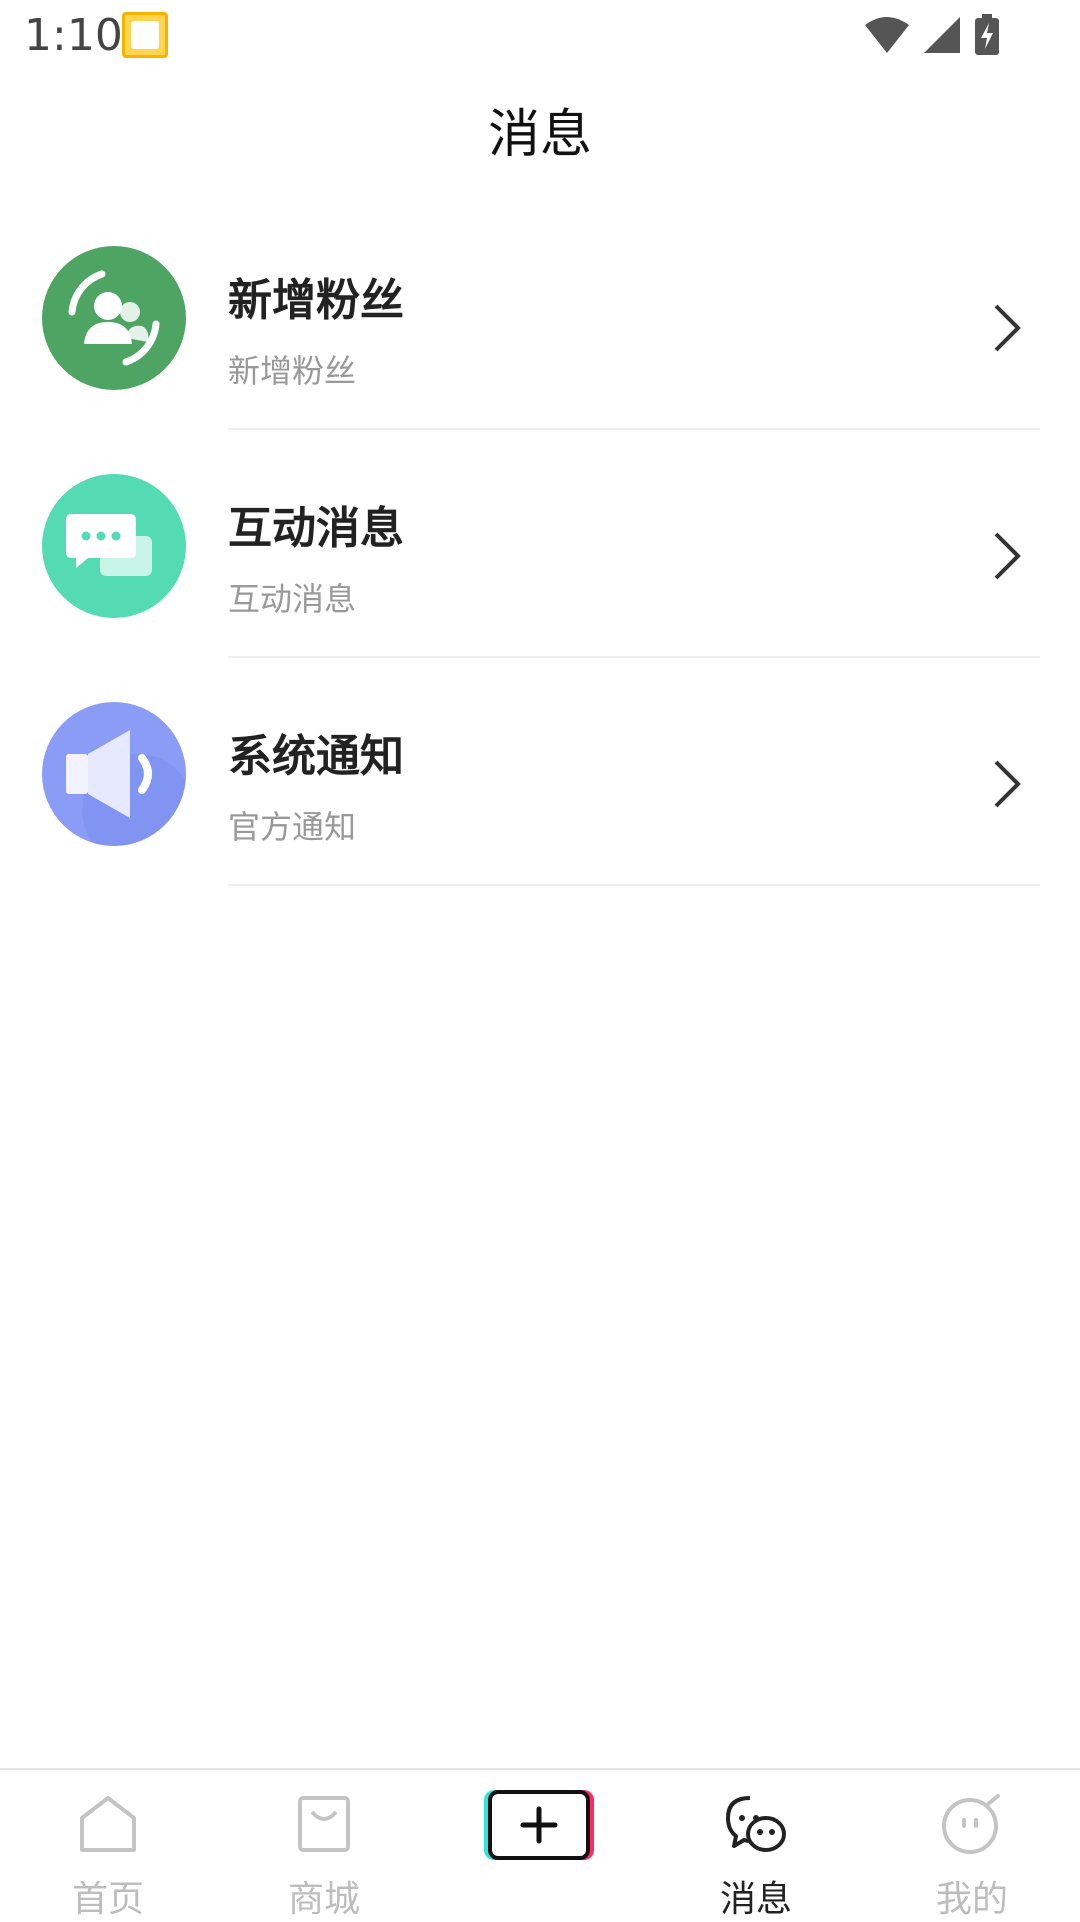 This screenshot has width=1080, height=1922. What do you see at coordinates (107, 1899) in the screenshot?
I see `tab-label: 首页` at bounding box center [107, 1899].